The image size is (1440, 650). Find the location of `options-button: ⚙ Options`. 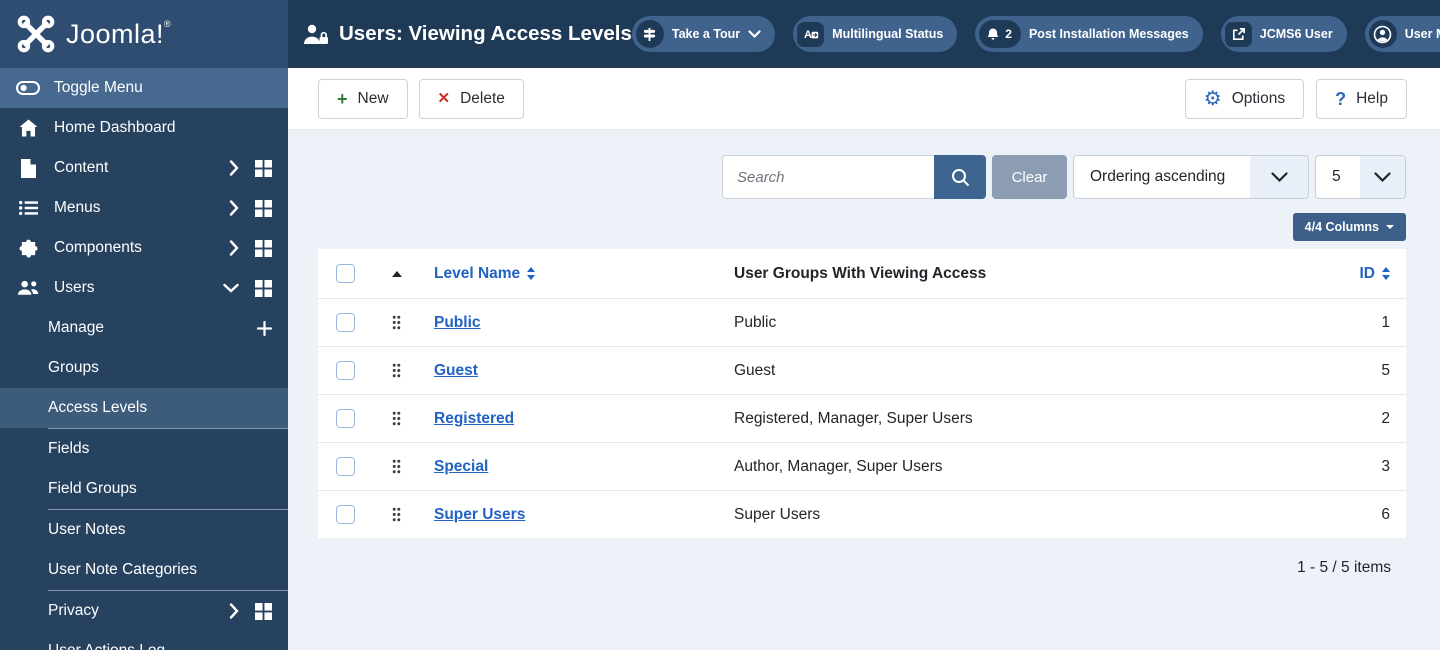

options-button: ⚙ Options is located at coordinates (1244, 98).